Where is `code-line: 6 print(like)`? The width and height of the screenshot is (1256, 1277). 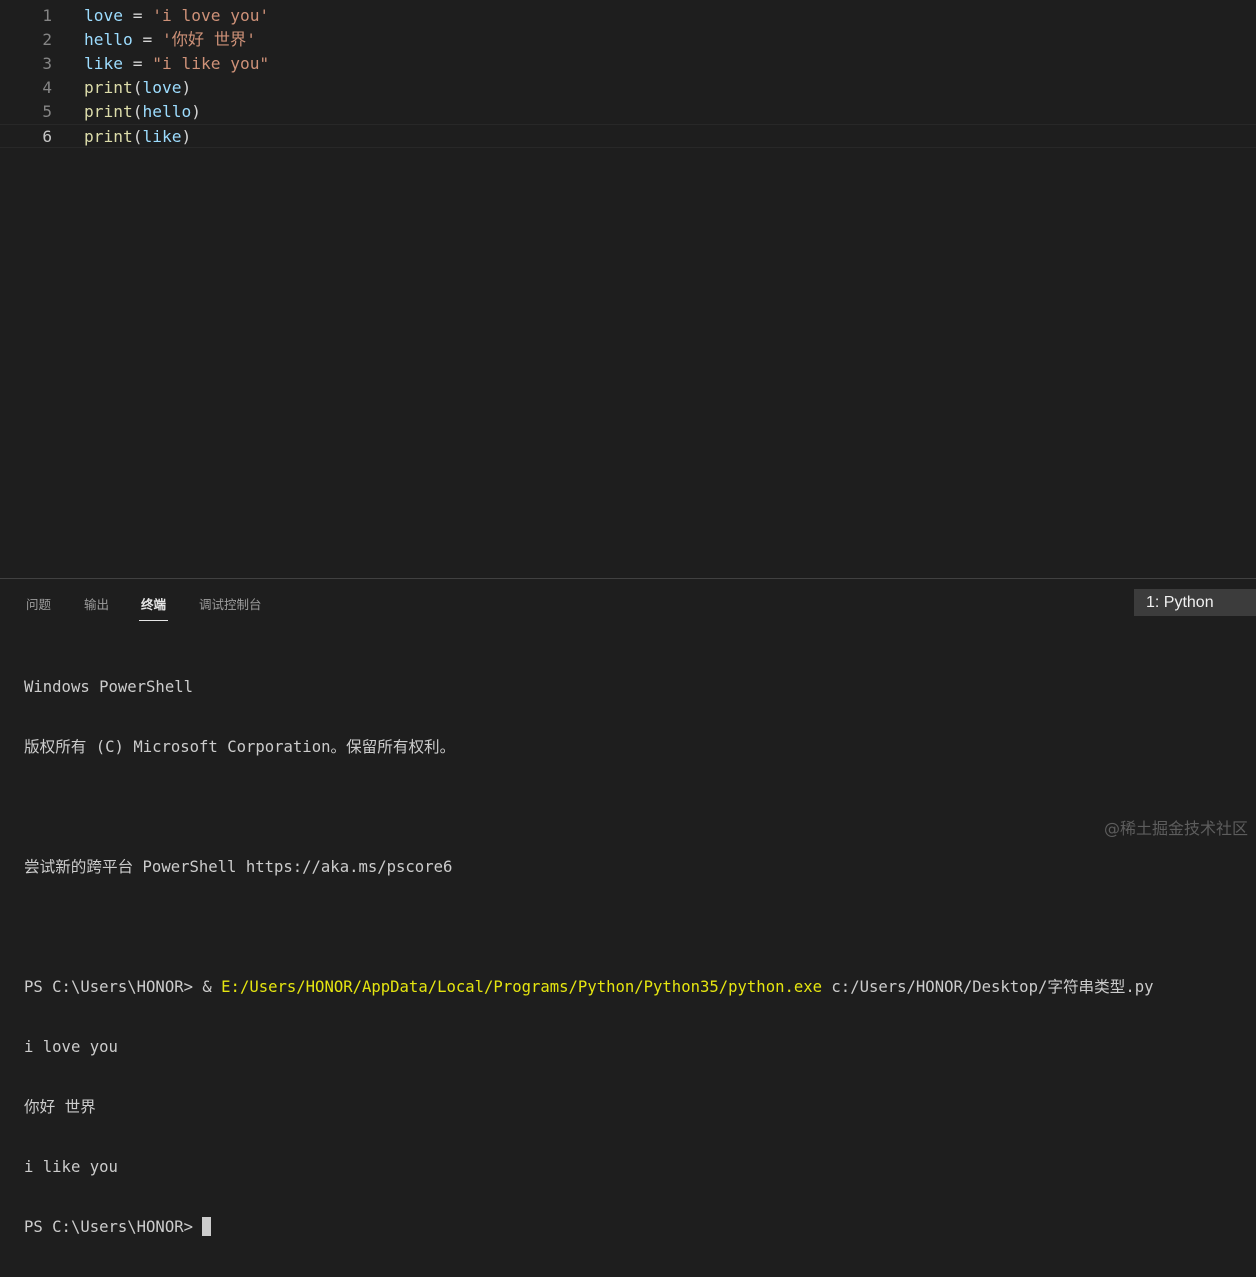 code-line: 6 print(like) is located at coordinates (628, 136).